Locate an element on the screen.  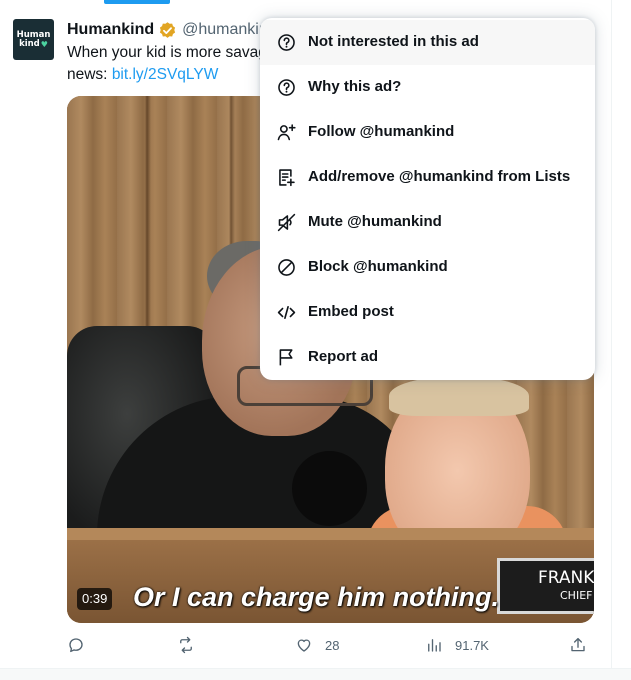
mute-icon is located at coordinates (286, 222).